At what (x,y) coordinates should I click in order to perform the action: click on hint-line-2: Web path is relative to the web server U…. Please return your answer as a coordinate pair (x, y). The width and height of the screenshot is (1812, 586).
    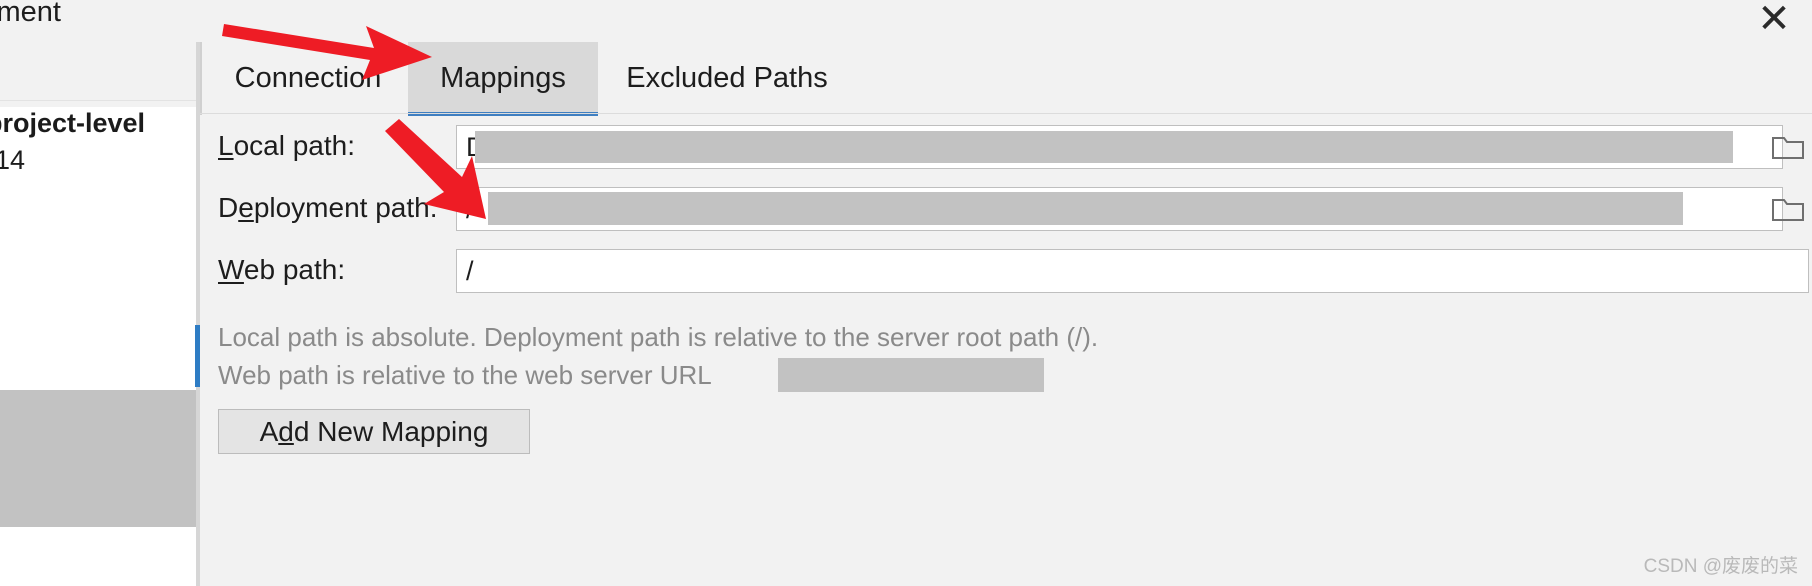
    Looking at the image, I should click on (465, 375).